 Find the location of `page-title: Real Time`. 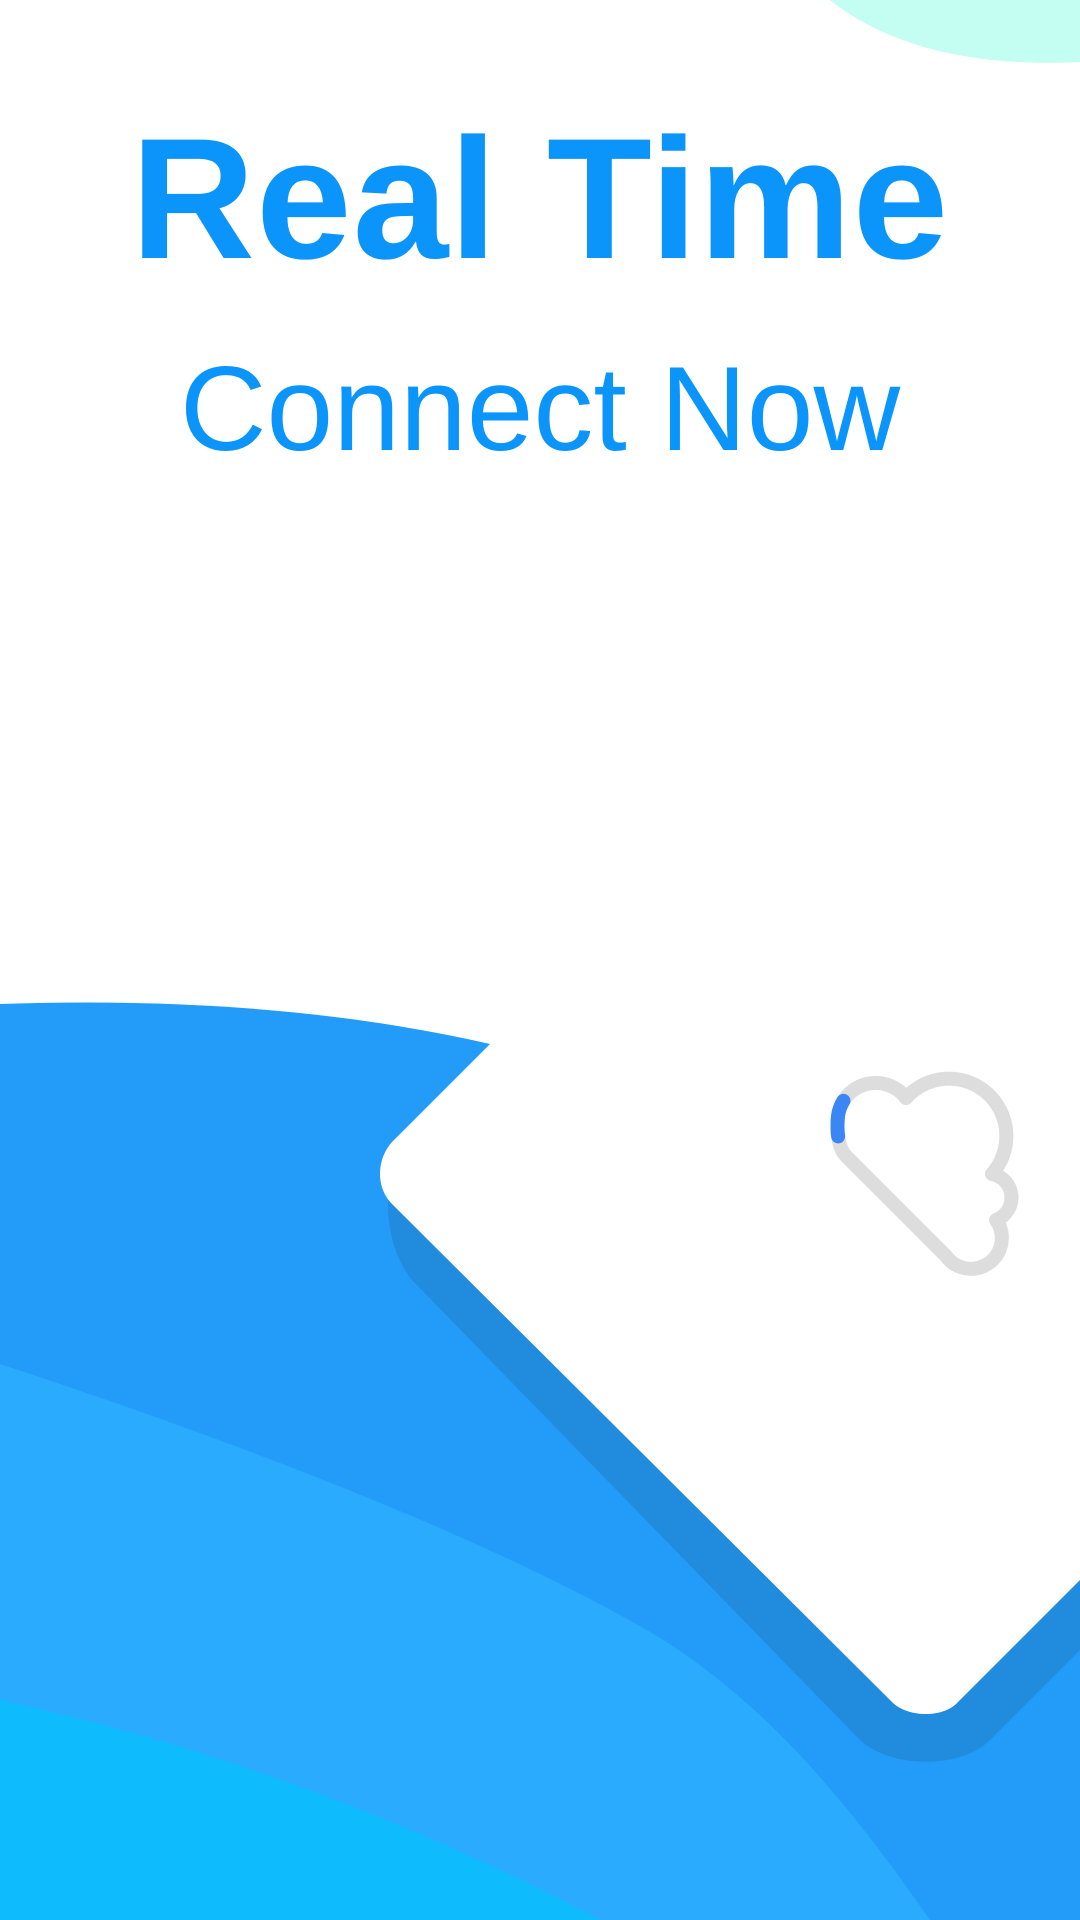

page-title: Real Time is located at coordinates (540, 199).